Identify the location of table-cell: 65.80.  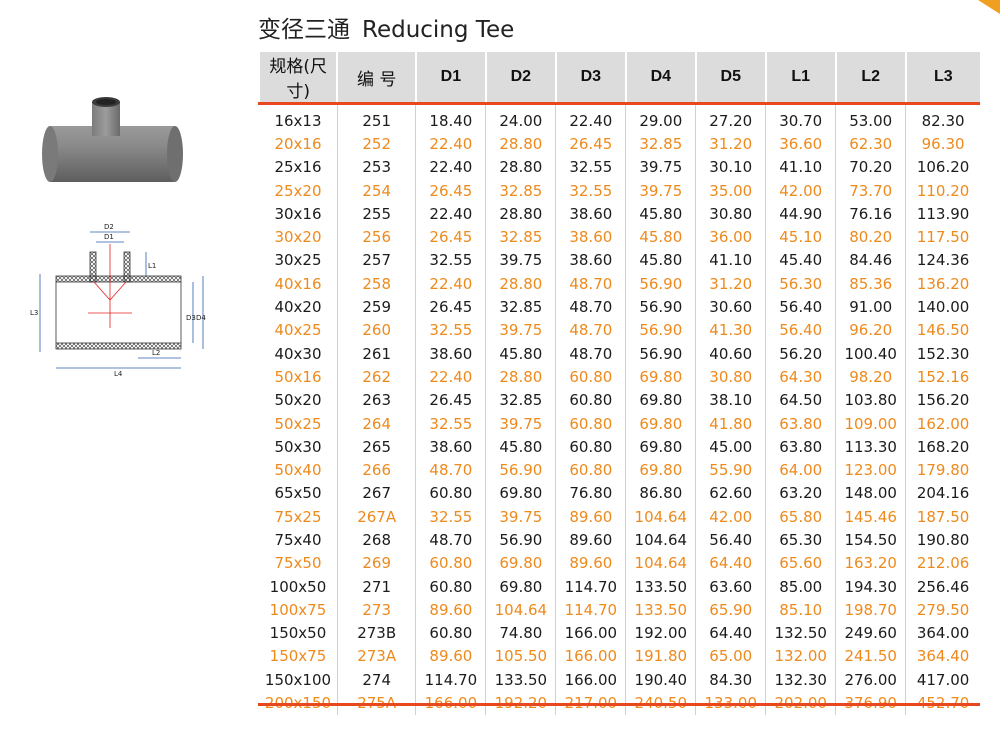
(800, 517).